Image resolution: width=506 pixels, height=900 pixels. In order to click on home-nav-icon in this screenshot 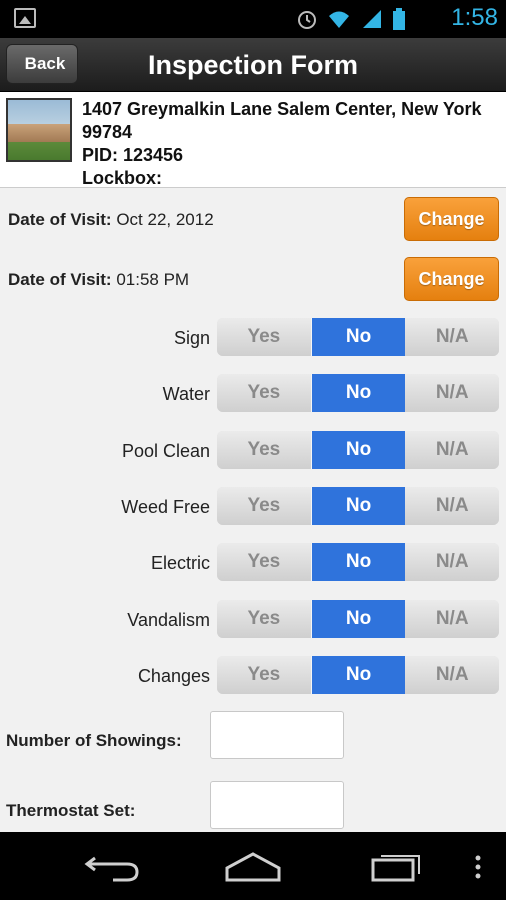, I will do `click(253, 867)`.